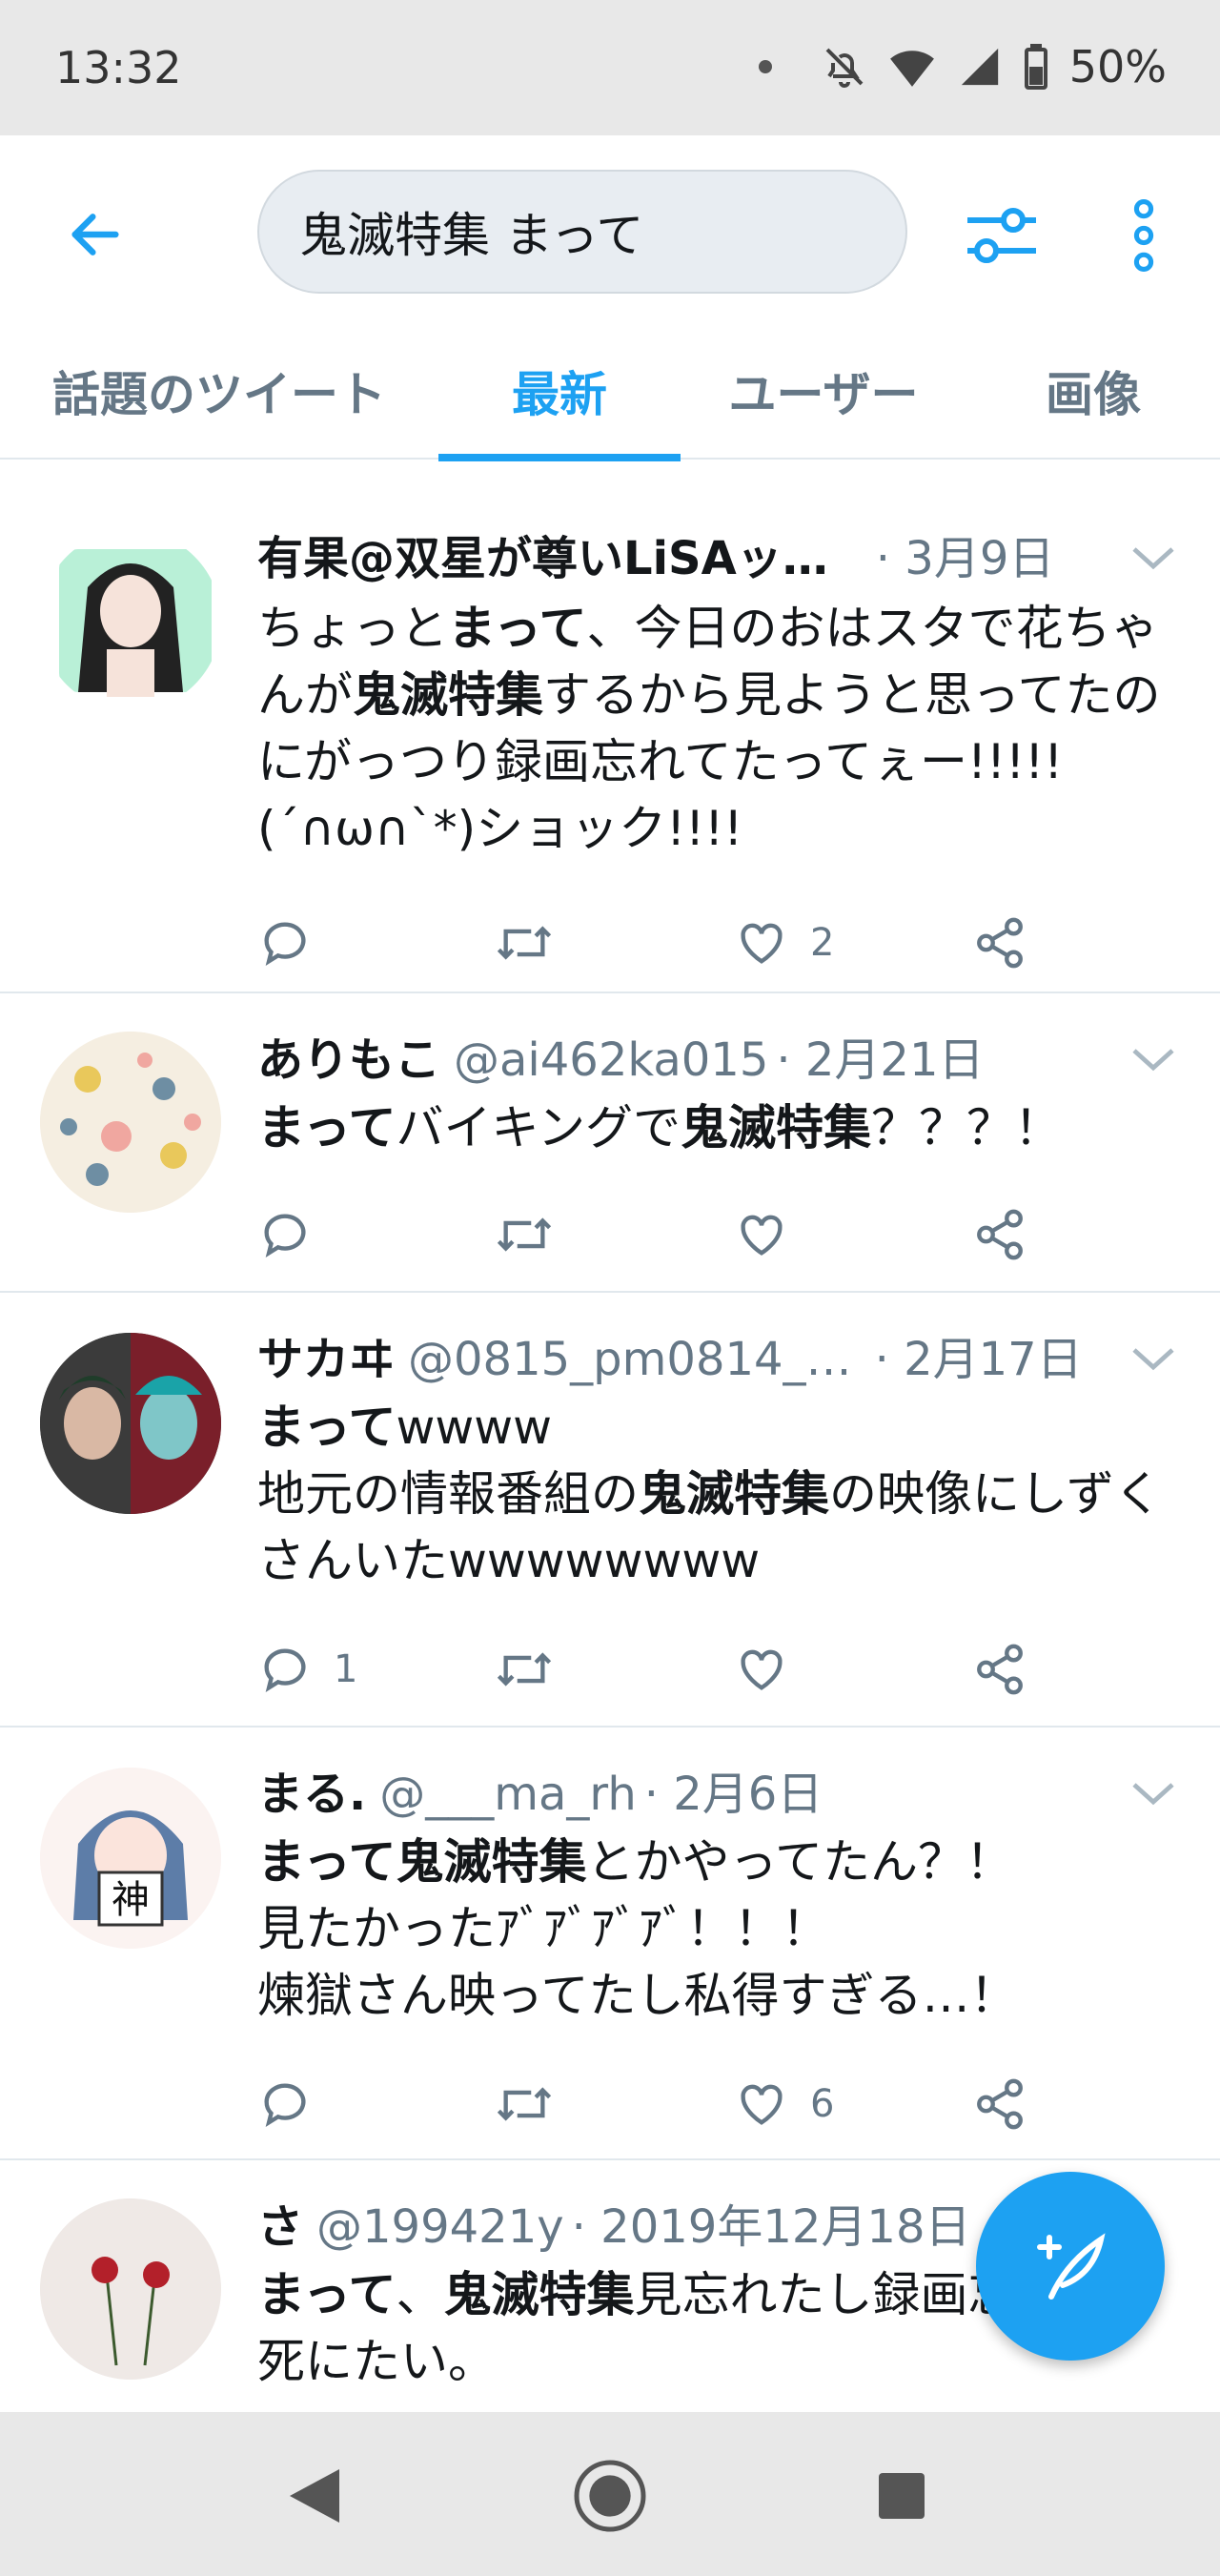 This screenshot has width=1220, height=2576. What do you see at coordinates (307, 1669) in the screenshot?
I see `reply-button: 1` at bounding box center [307, 1669].